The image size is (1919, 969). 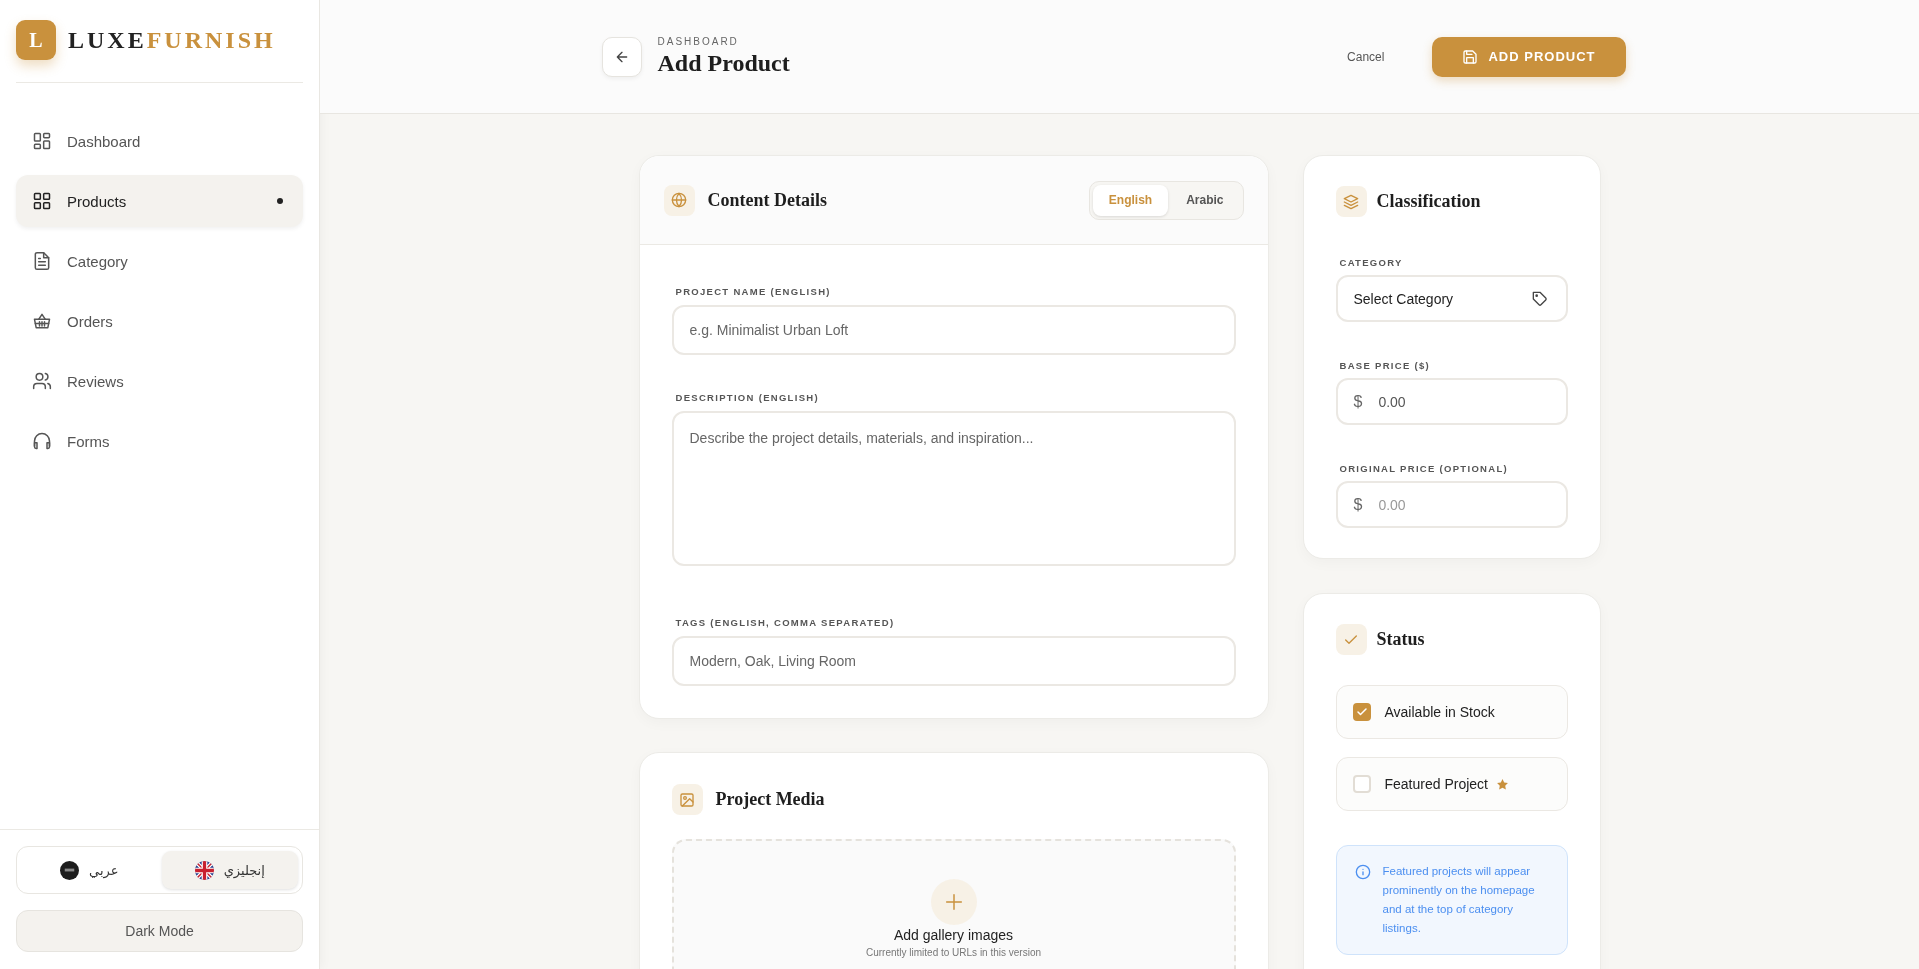 I want to click on upload-dropzone: Add gallery images Currently limited to URLs in this version, so click(x=953, y=904).